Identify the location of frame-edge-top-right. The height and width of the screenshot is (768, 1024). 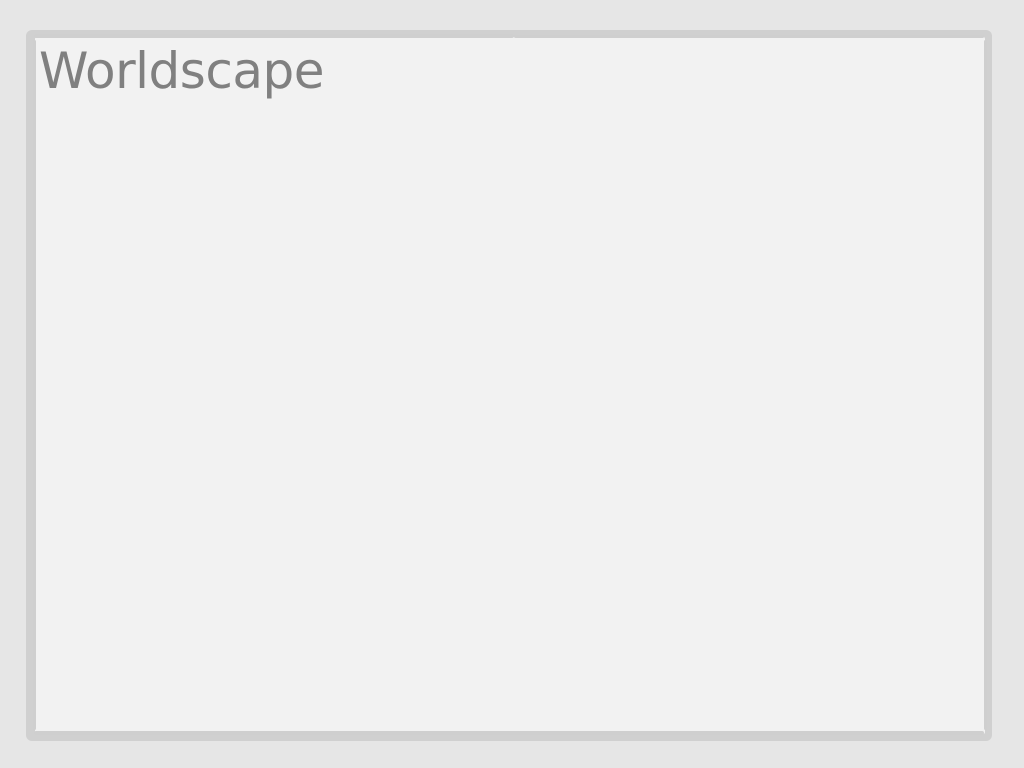
(749, 36).